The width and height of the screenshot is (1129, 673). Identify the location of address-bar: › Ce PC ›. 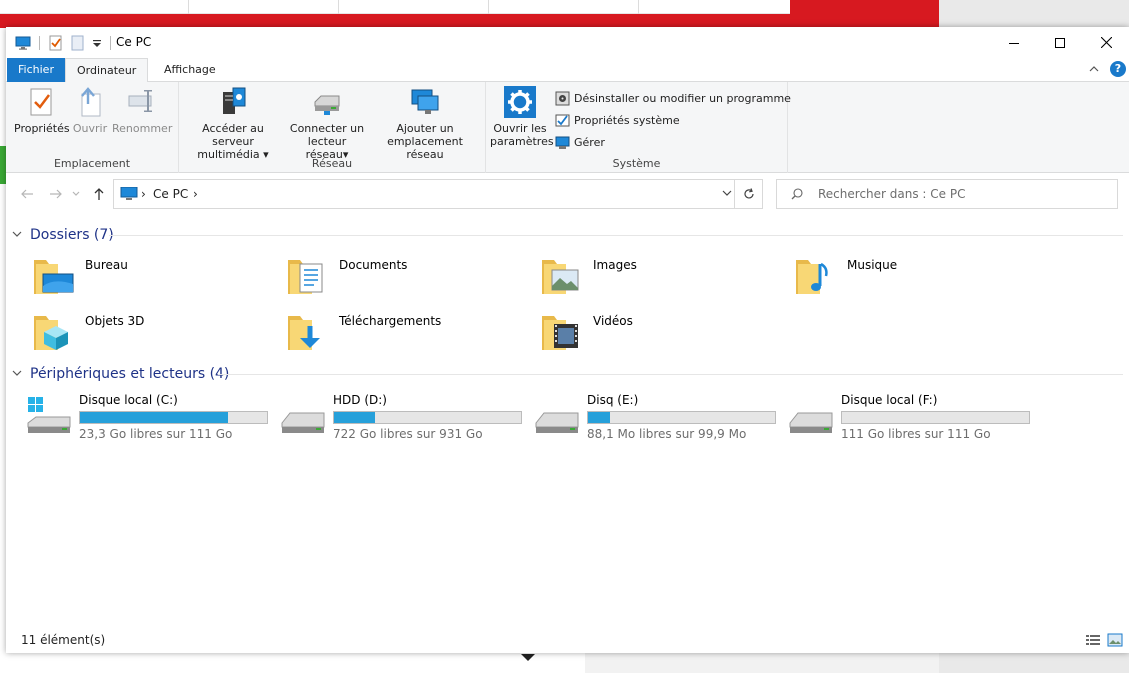
(438, 194).